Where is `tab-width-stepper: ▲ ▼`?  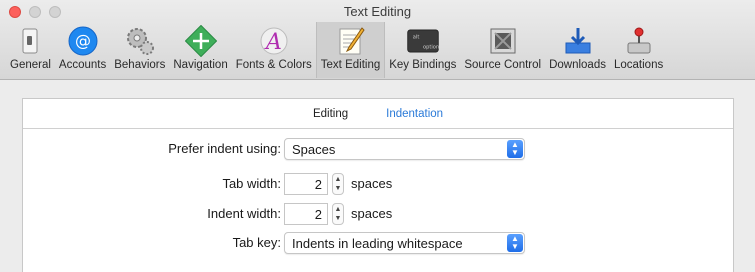 tab-width-stepper: ▲ ▼ is located at coordinates (338, 184).